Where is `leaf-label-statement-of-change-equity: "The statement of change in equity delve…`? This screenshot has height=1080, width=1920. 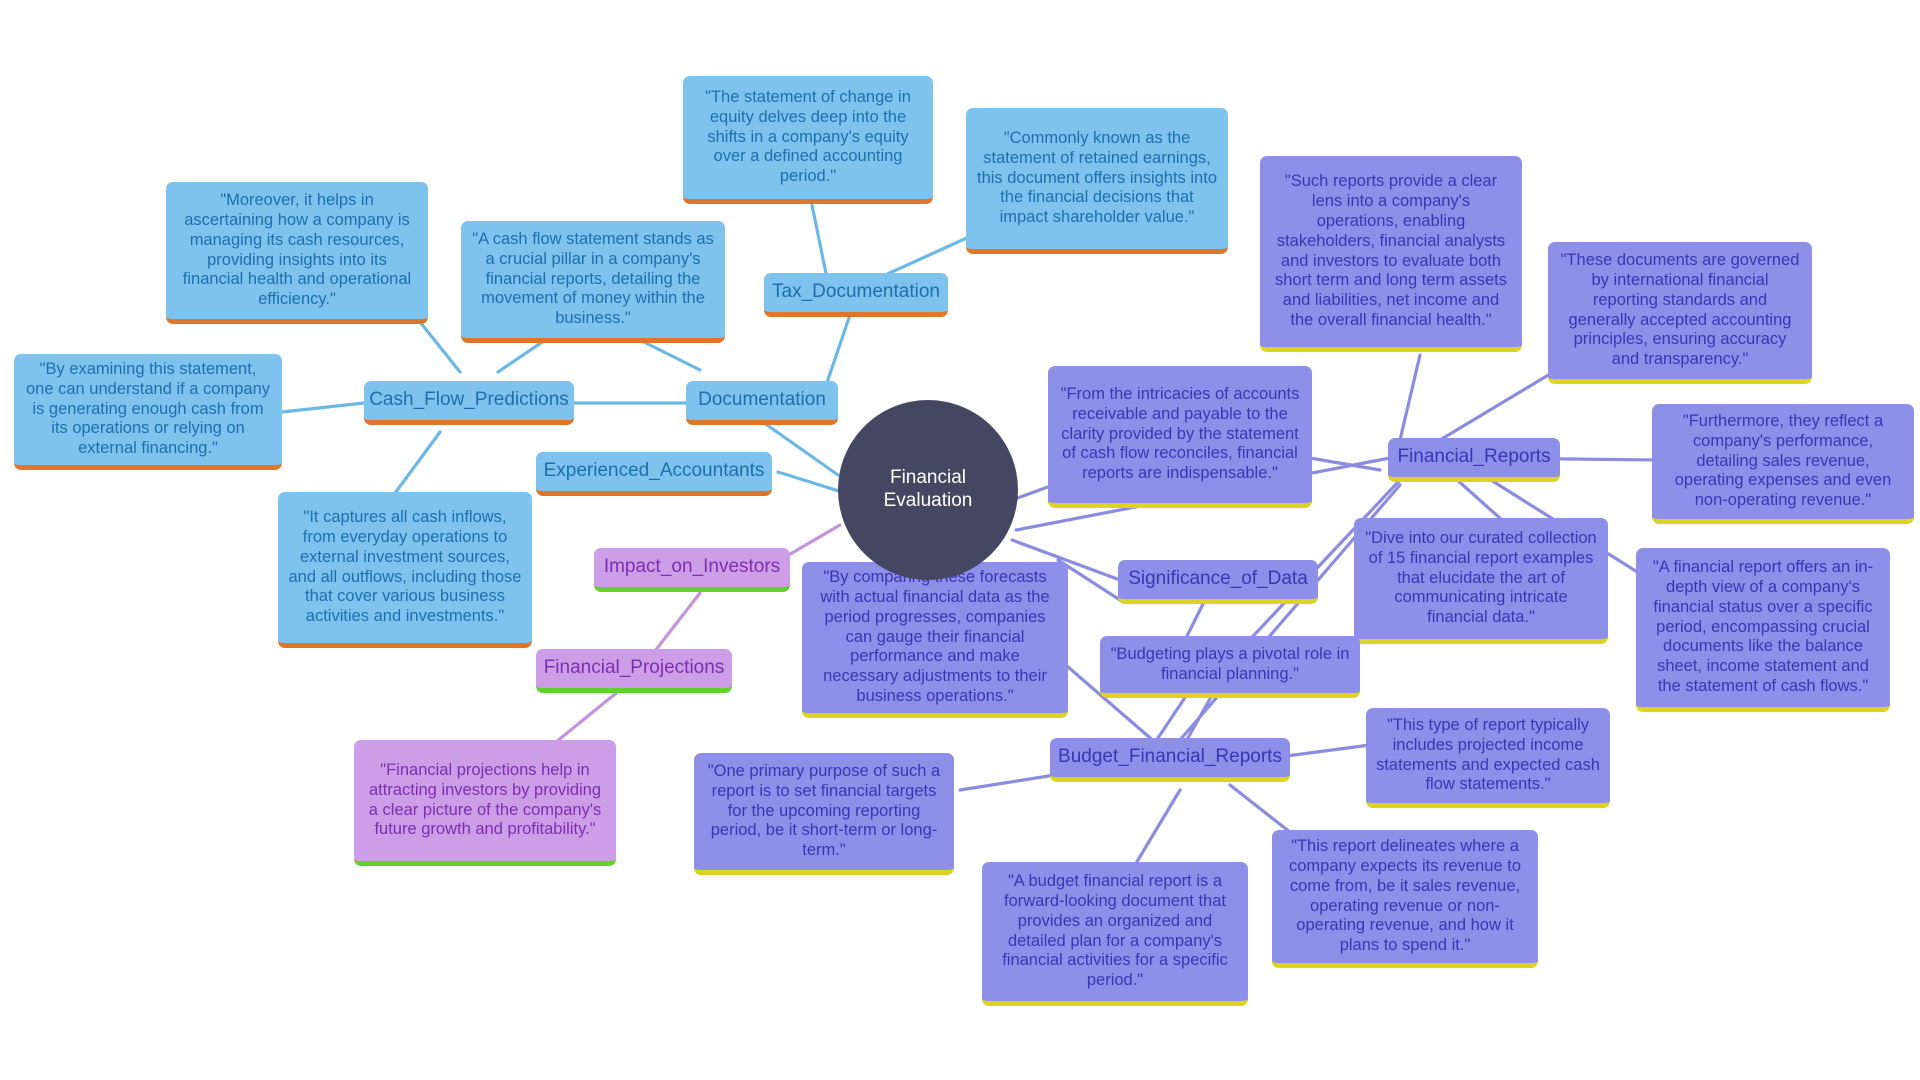 leaf-label-statement-of-change-equity: "The statement of change in equity delve… is located at coordinates (808, 137).